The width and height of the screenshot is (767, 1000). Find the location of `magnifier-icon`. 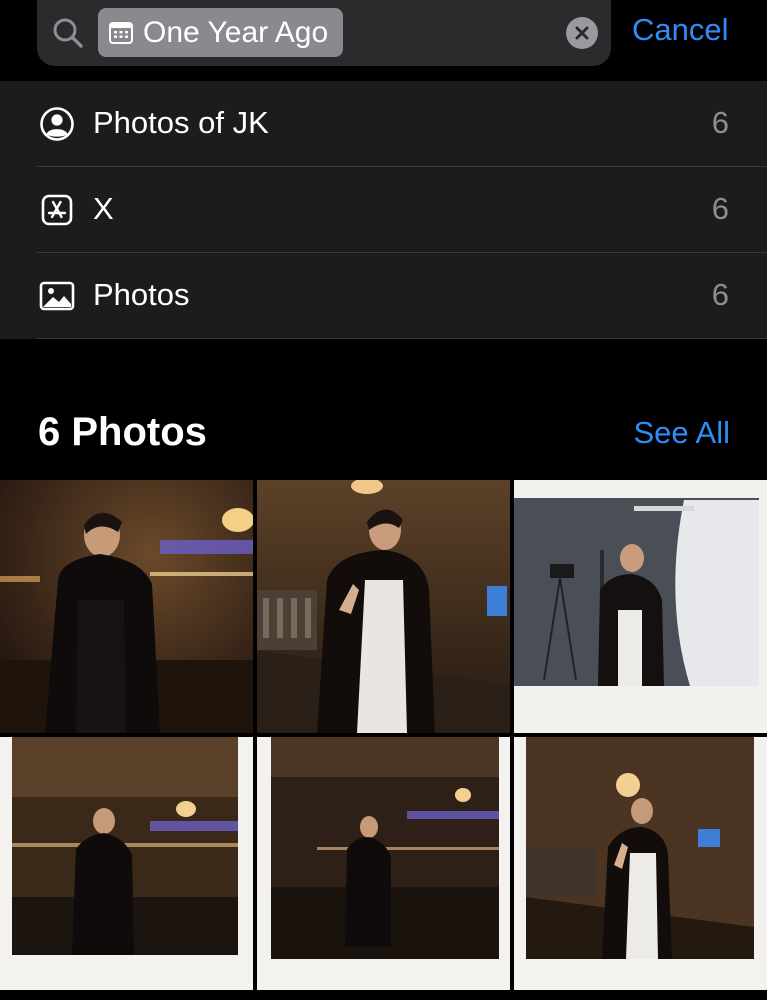

magnifier-icon is located at coordinates (68, 33).